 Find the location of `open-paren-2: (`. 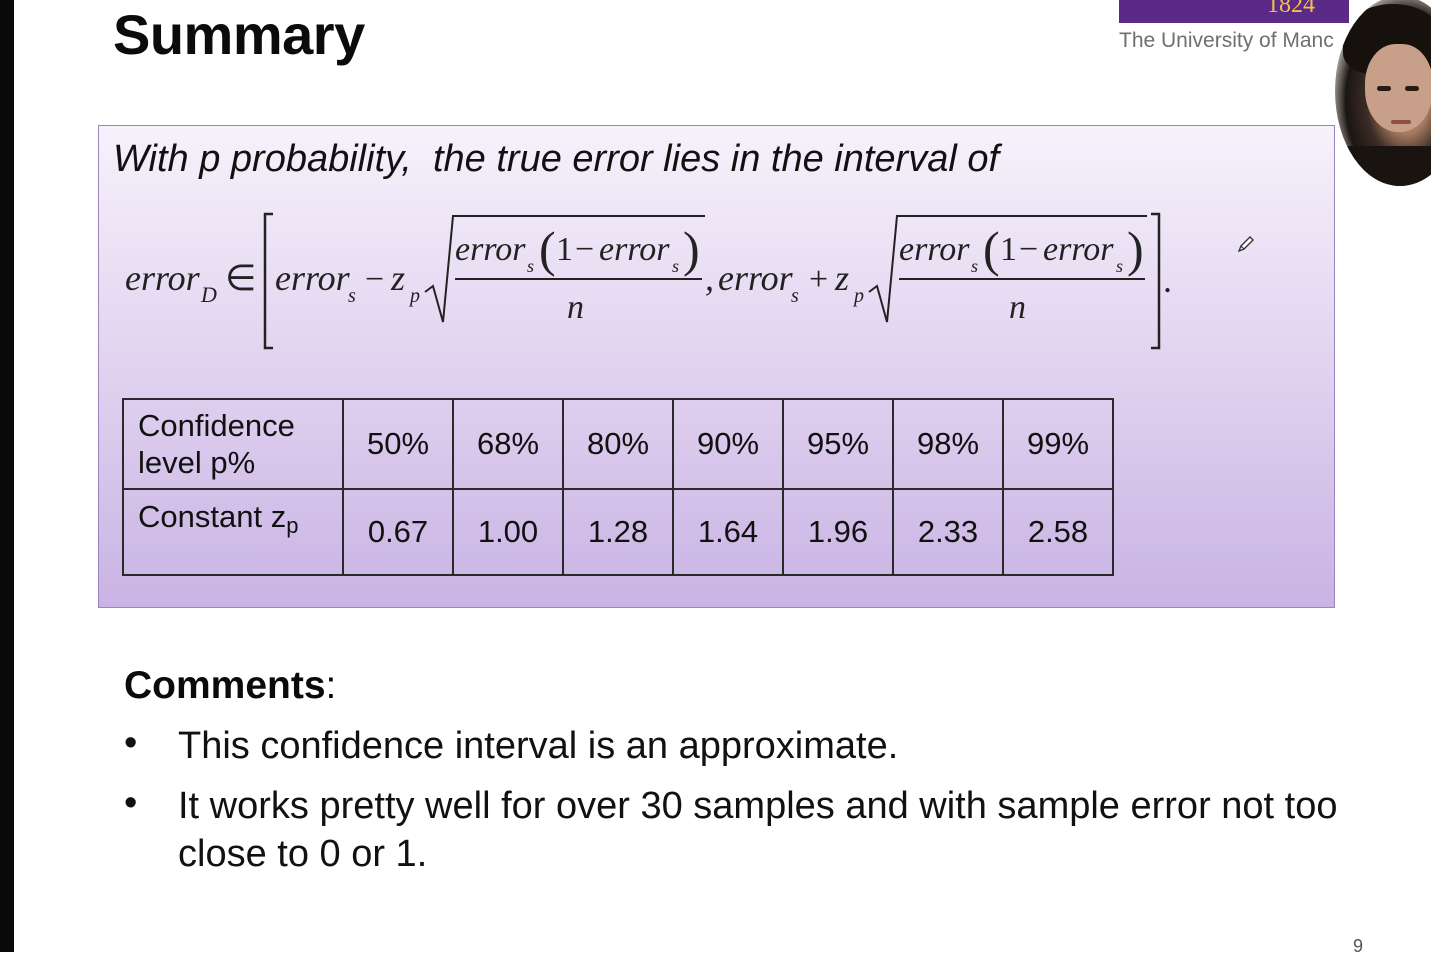

open-paren-2: ( is located at coordinates (991, 249).